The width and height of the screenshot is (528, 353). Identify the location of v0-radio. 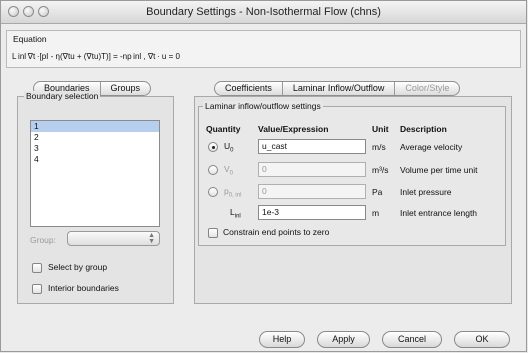
(213, 170).